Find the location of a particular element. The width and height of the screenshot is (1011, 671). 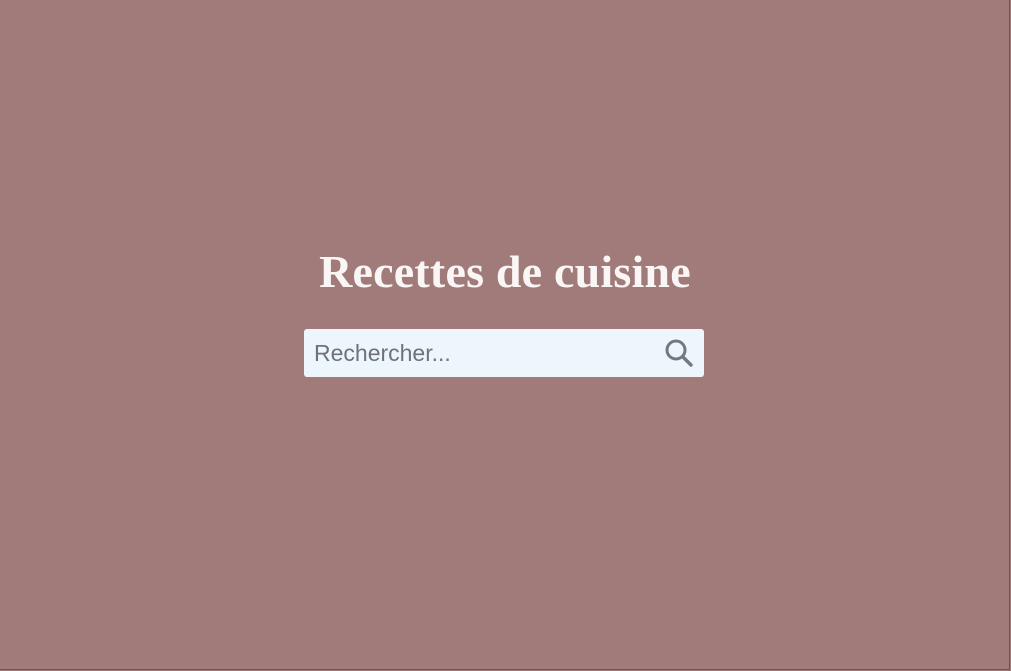

search-icon is located at coordinates (679, 353).